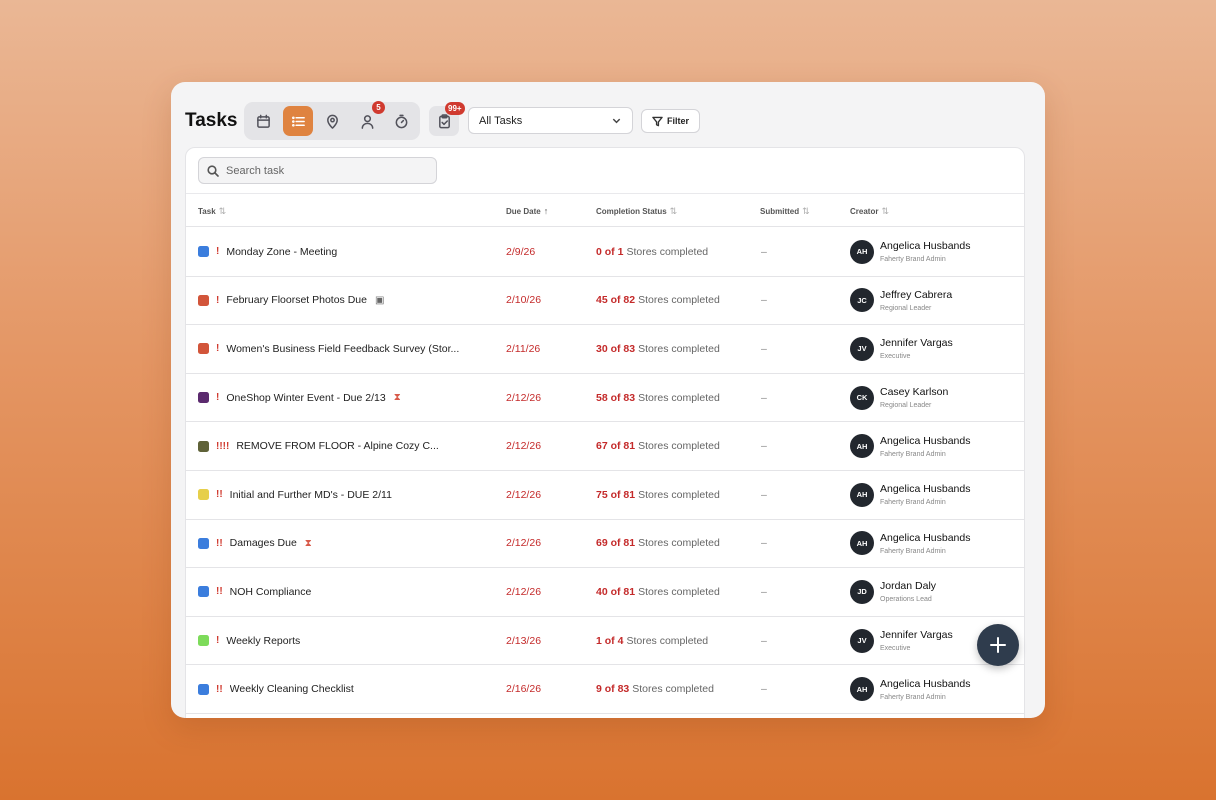  Describe the element at coordinates (444, 120) in the screenshot. I see `clipboard-check-icon` at that location.